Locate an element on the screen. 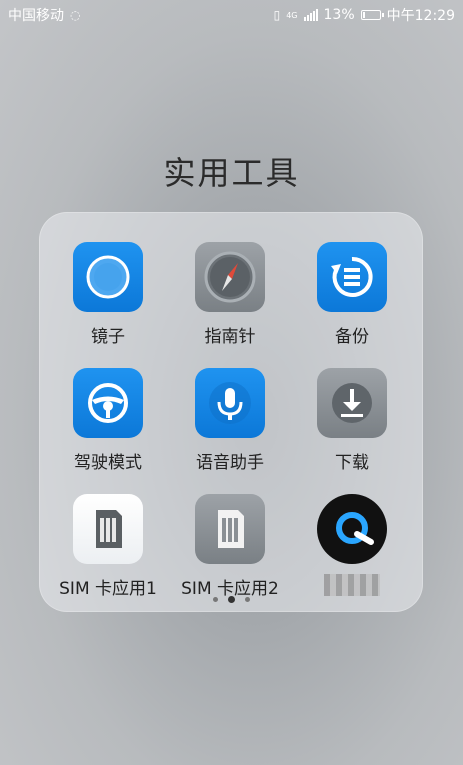 The image size is (463, 765). battery-icon is located at coordinates (372, 15).